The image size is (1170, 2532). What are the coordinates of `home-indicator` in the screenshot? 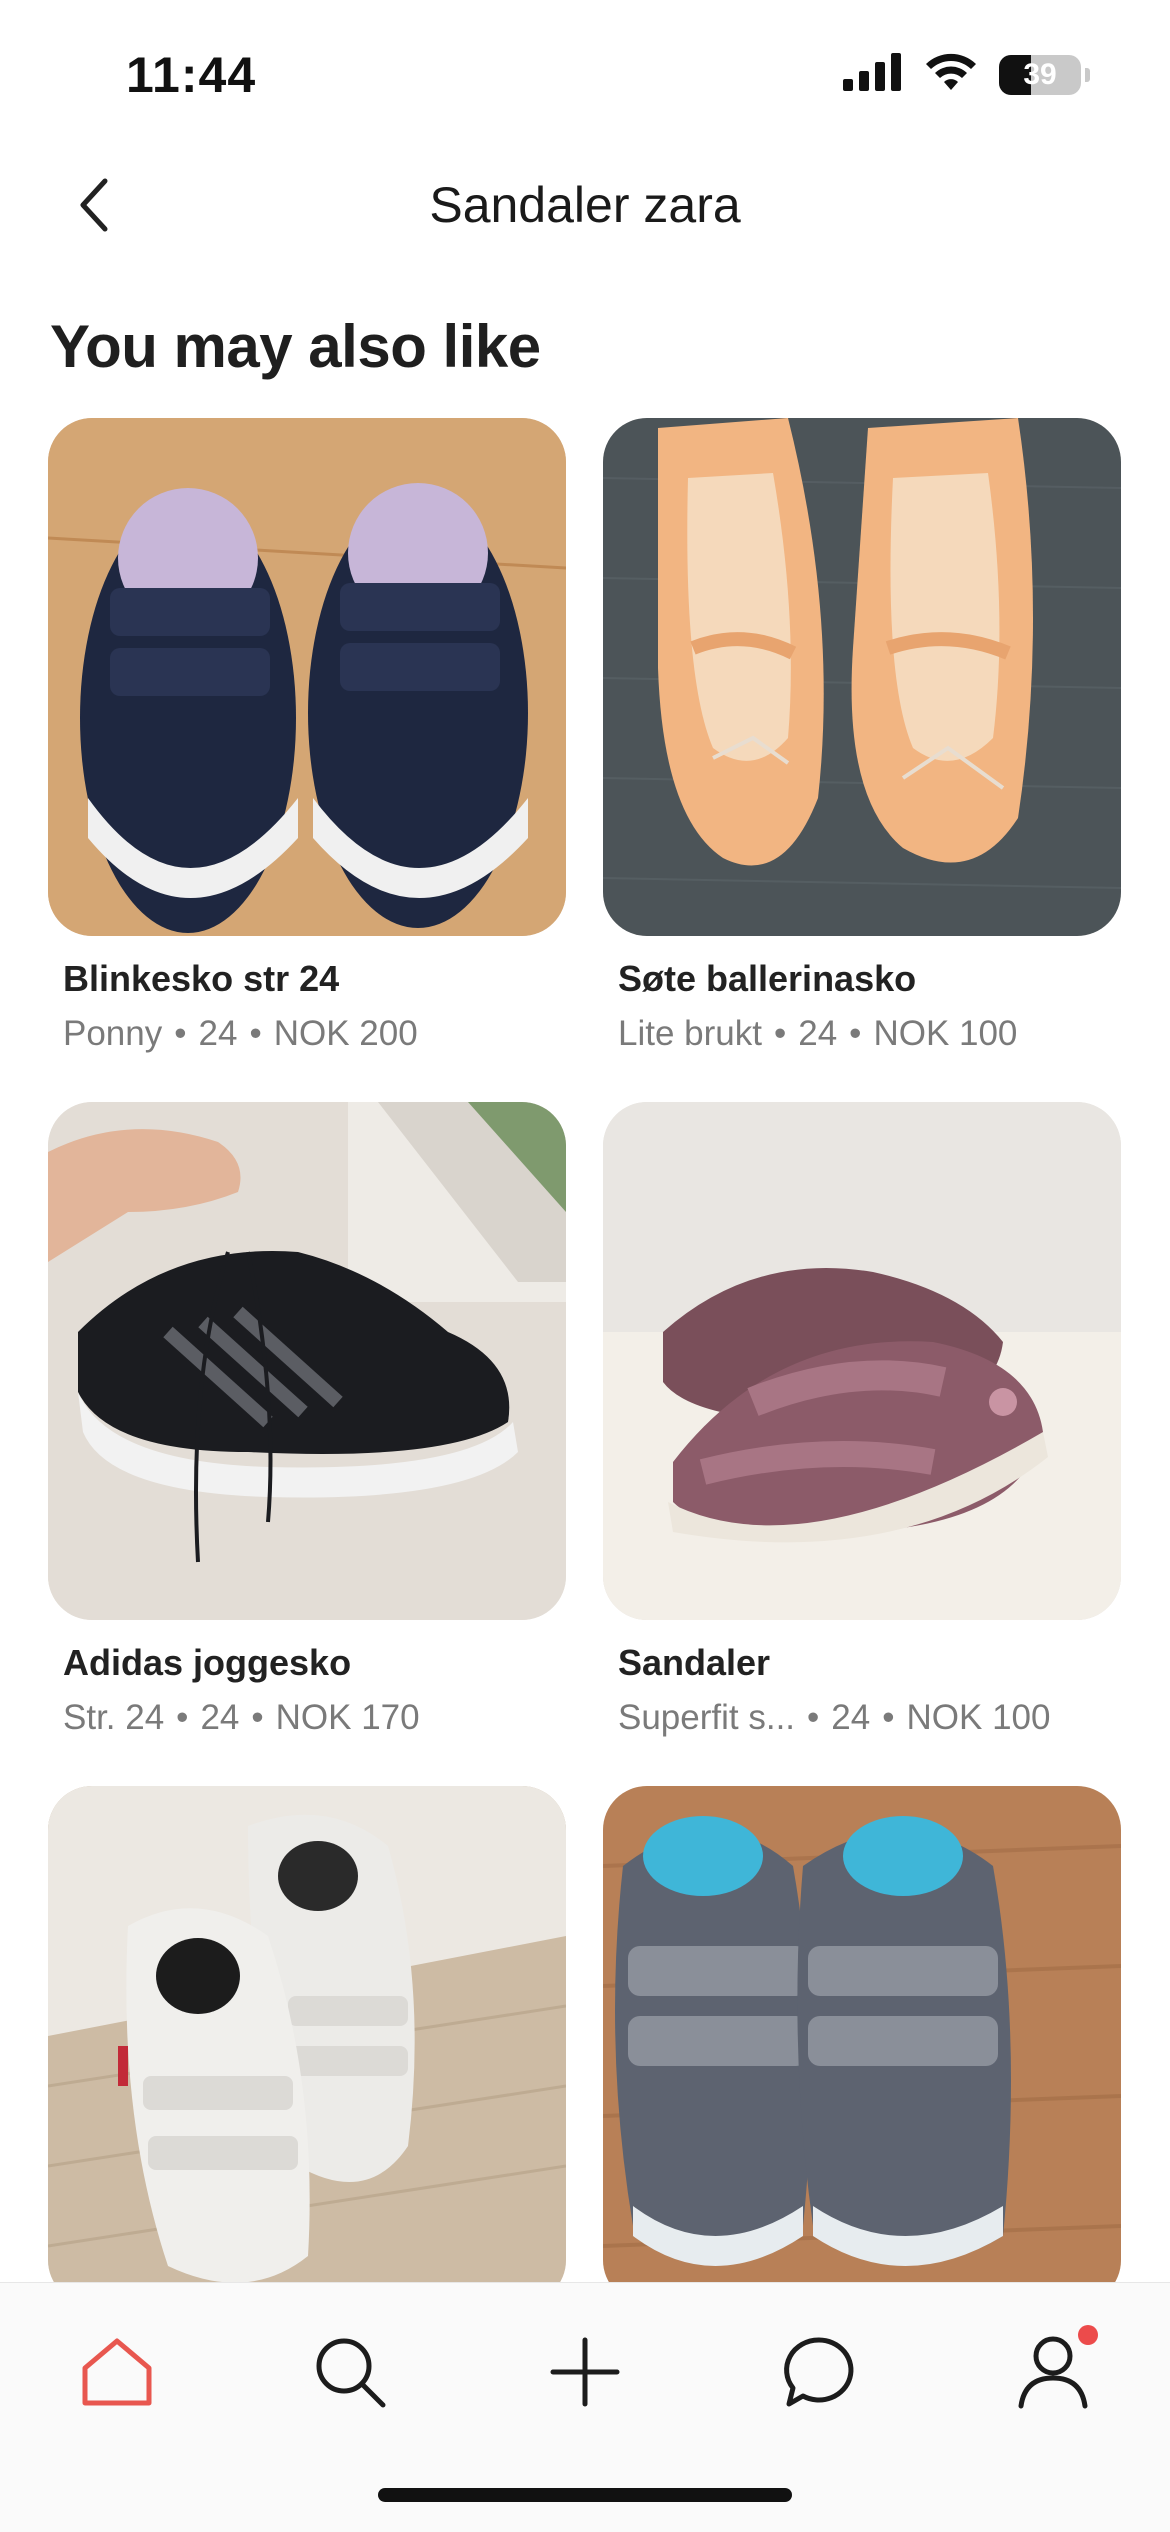 It's located at (585, 2495).